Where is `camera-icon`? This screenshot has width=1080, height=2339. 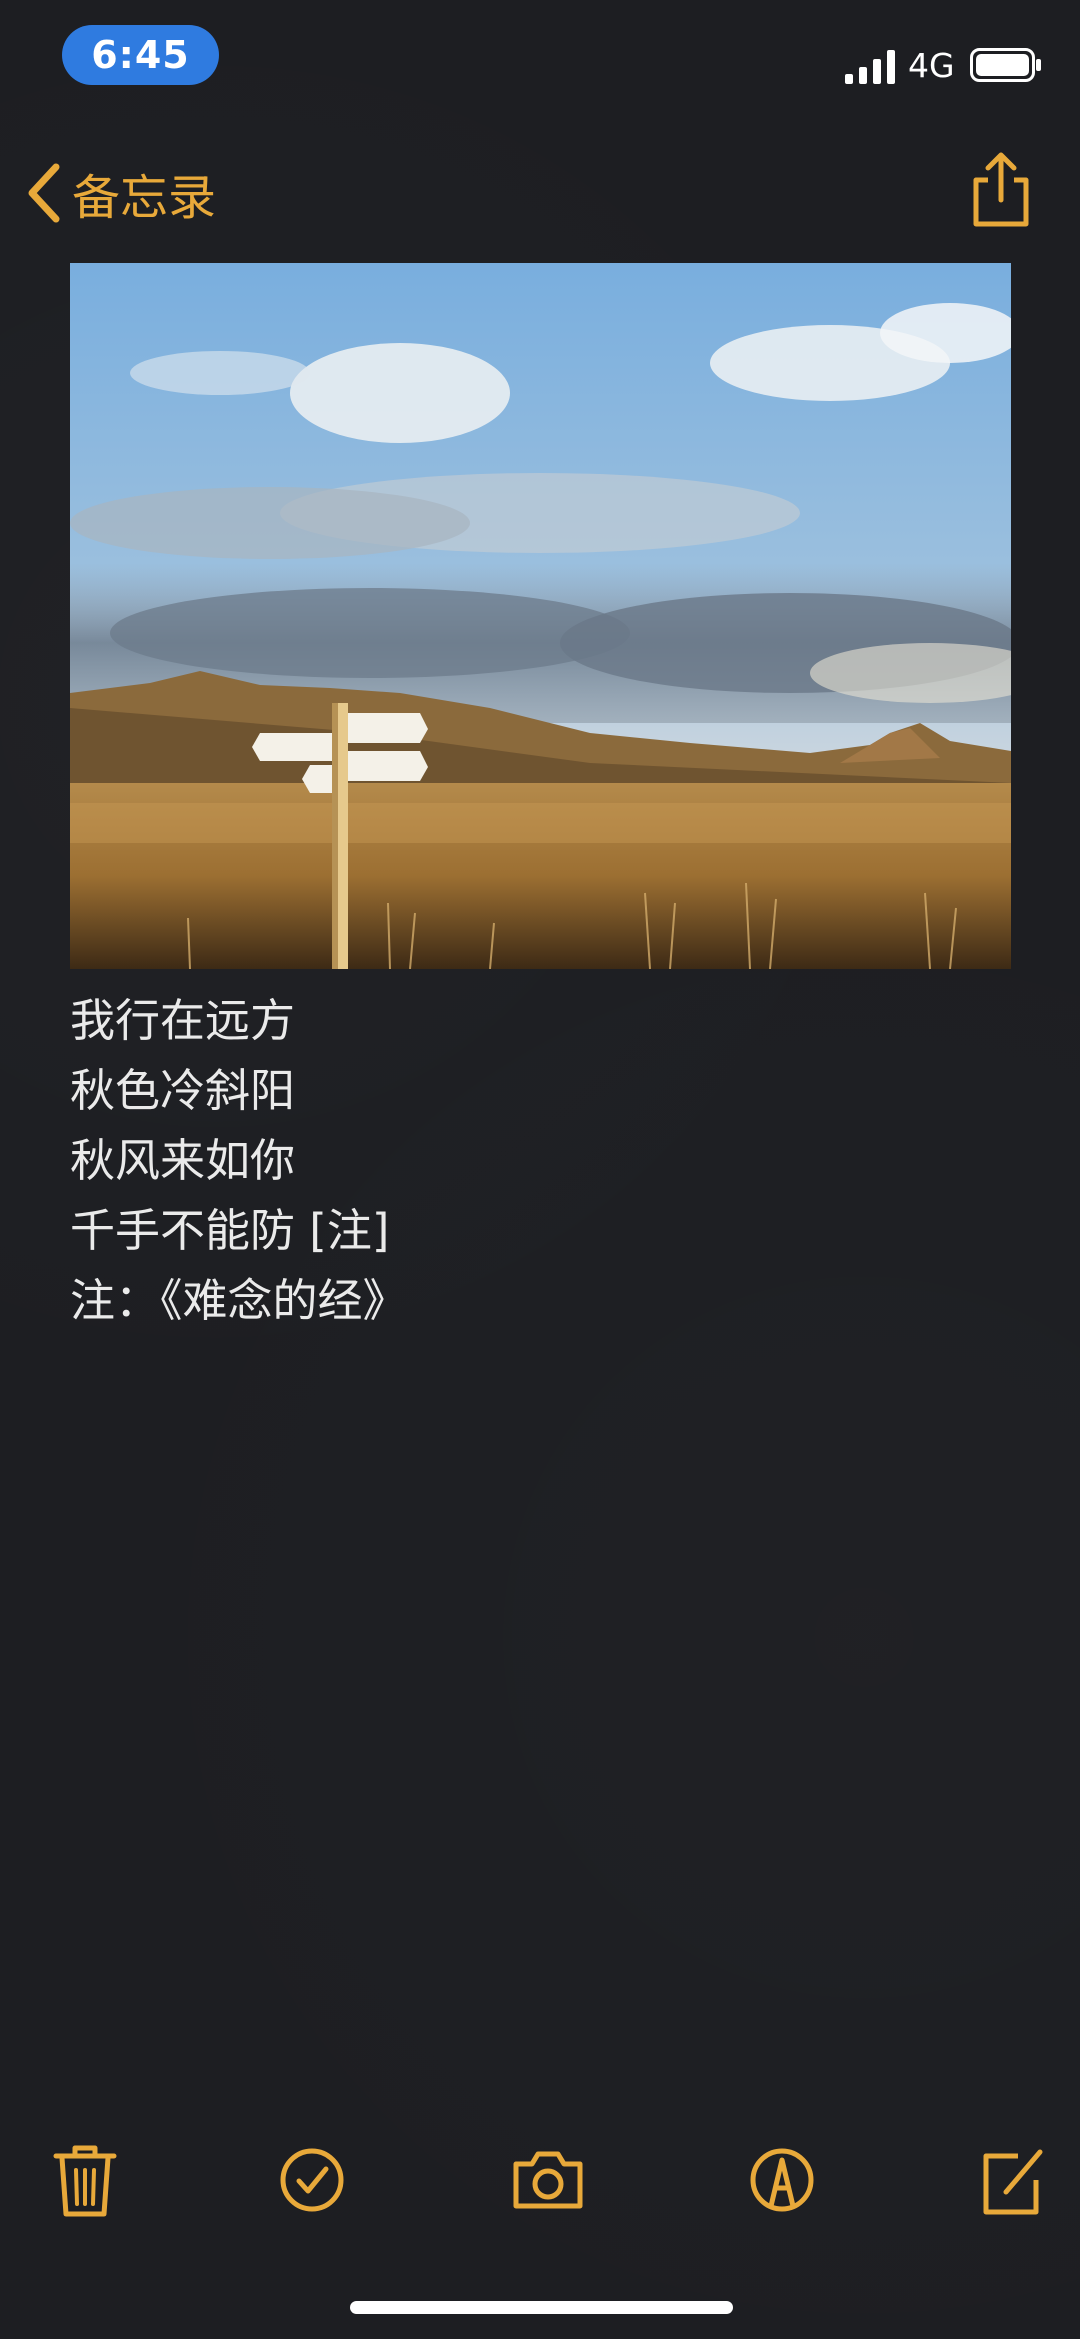
camera-icon is located at coordinates (548, 2180).